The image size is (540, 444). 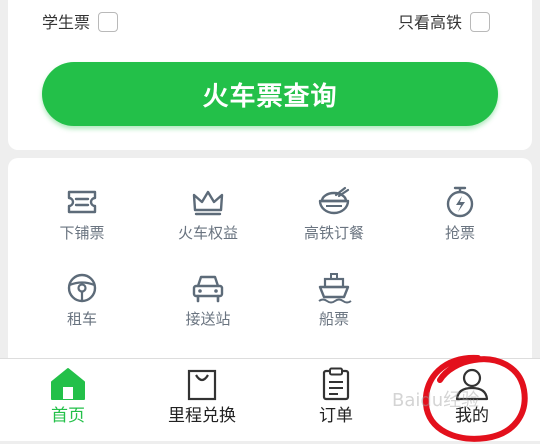 What do you see at coordinates (81, 319) in the screenshot?
I see `service-label: 租车` at bounding box center [81, 319].